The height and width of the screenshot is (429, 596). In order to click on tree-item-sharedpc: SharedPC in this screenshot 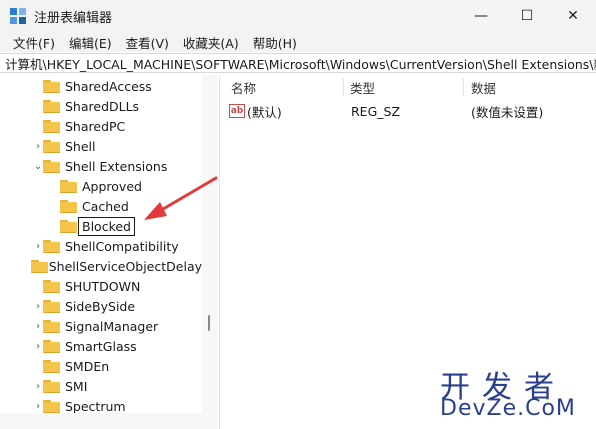, I will do `click(101, 126)`.